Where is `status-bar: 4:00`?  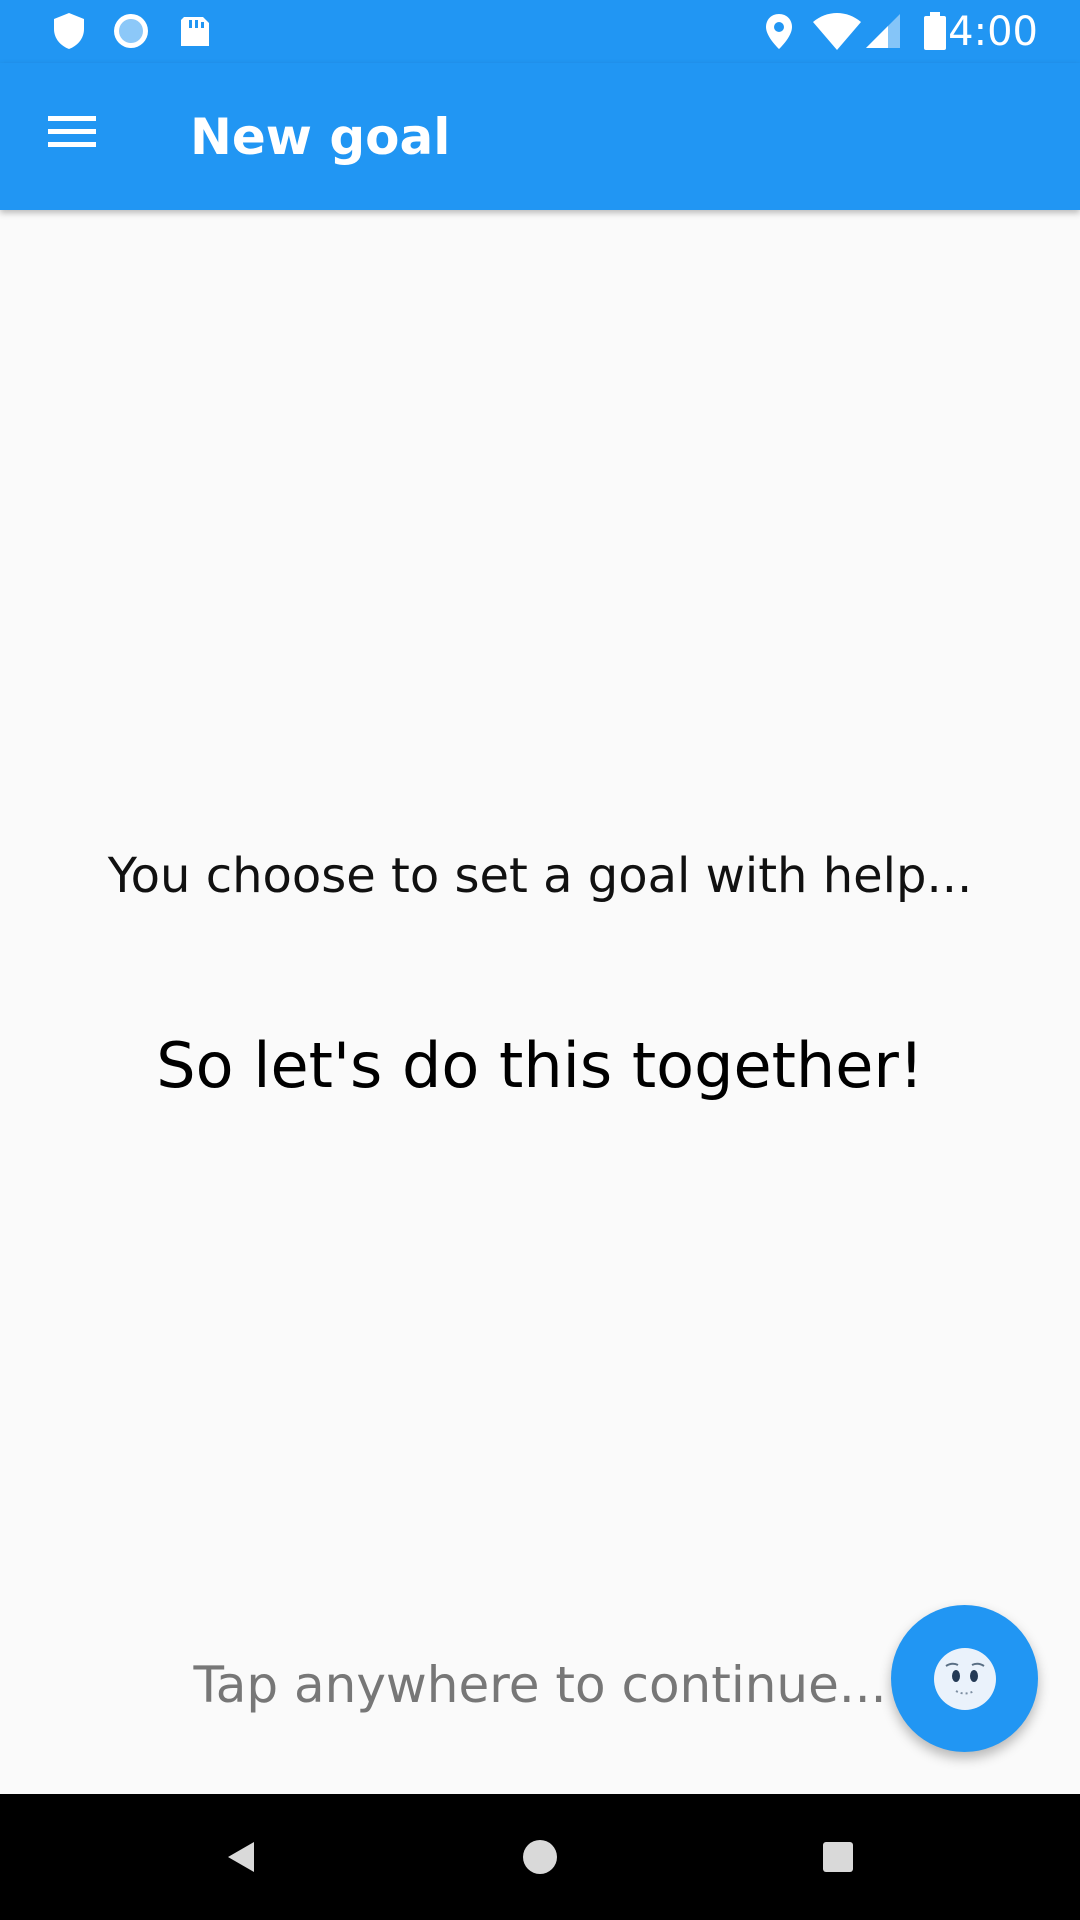
status-bar: 4:00 is located at coordinates (540, 31).